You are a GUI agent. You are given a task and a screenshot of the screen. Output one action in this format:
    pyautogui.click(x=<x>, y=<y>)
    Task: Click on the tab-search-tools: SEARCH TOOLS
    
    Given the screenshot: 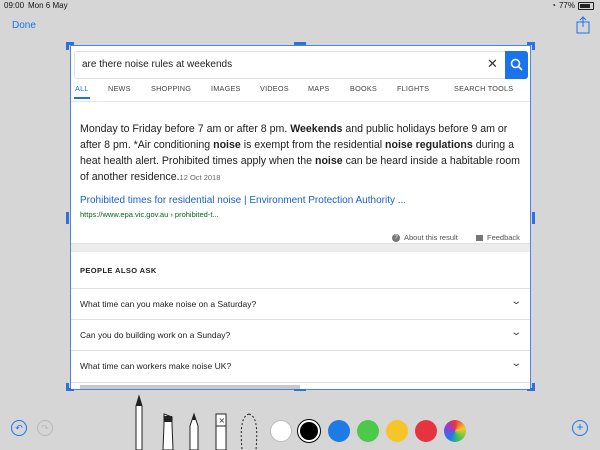 What is the action you would take?
    pyautogui.click(x=483, y=88)
    